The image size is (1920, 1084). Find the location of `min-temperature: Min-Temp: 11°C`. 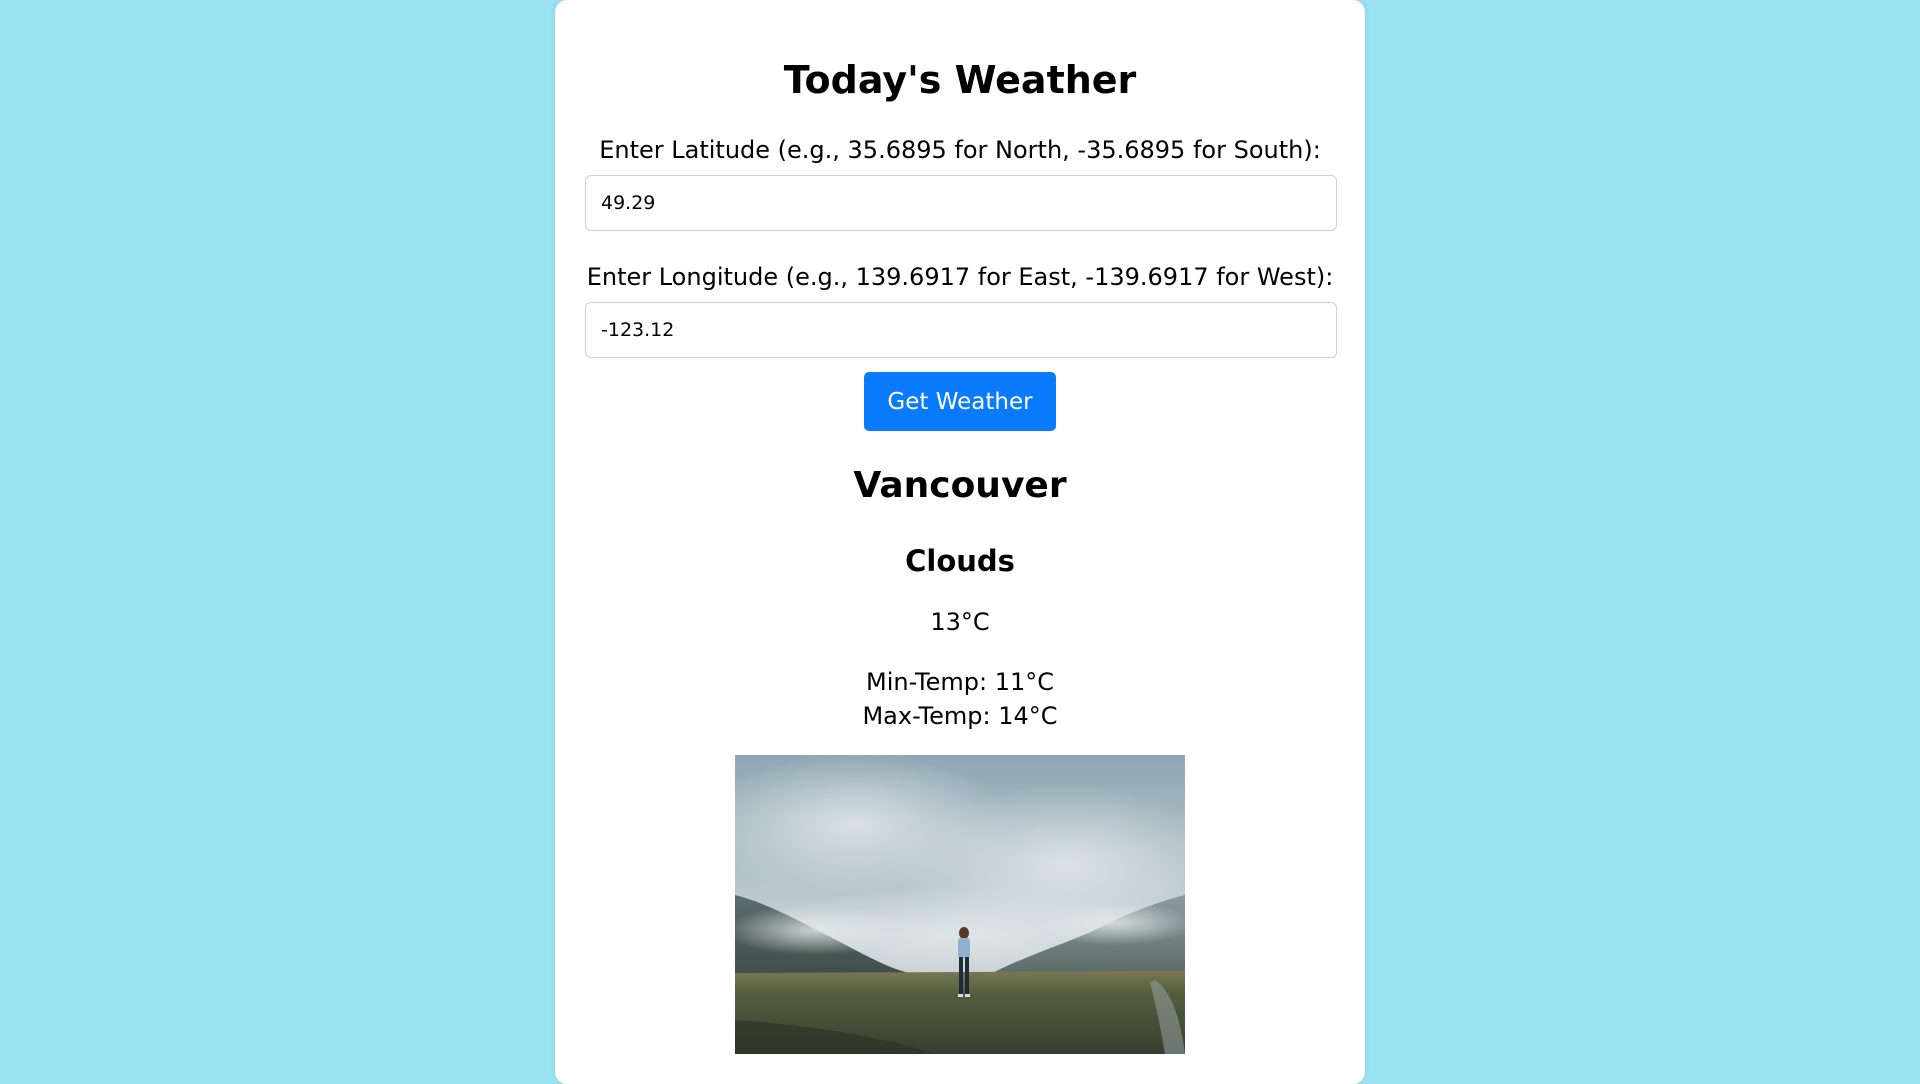

min-temperature: Min-Temp: 11°C is located at coordinates (959, 682).